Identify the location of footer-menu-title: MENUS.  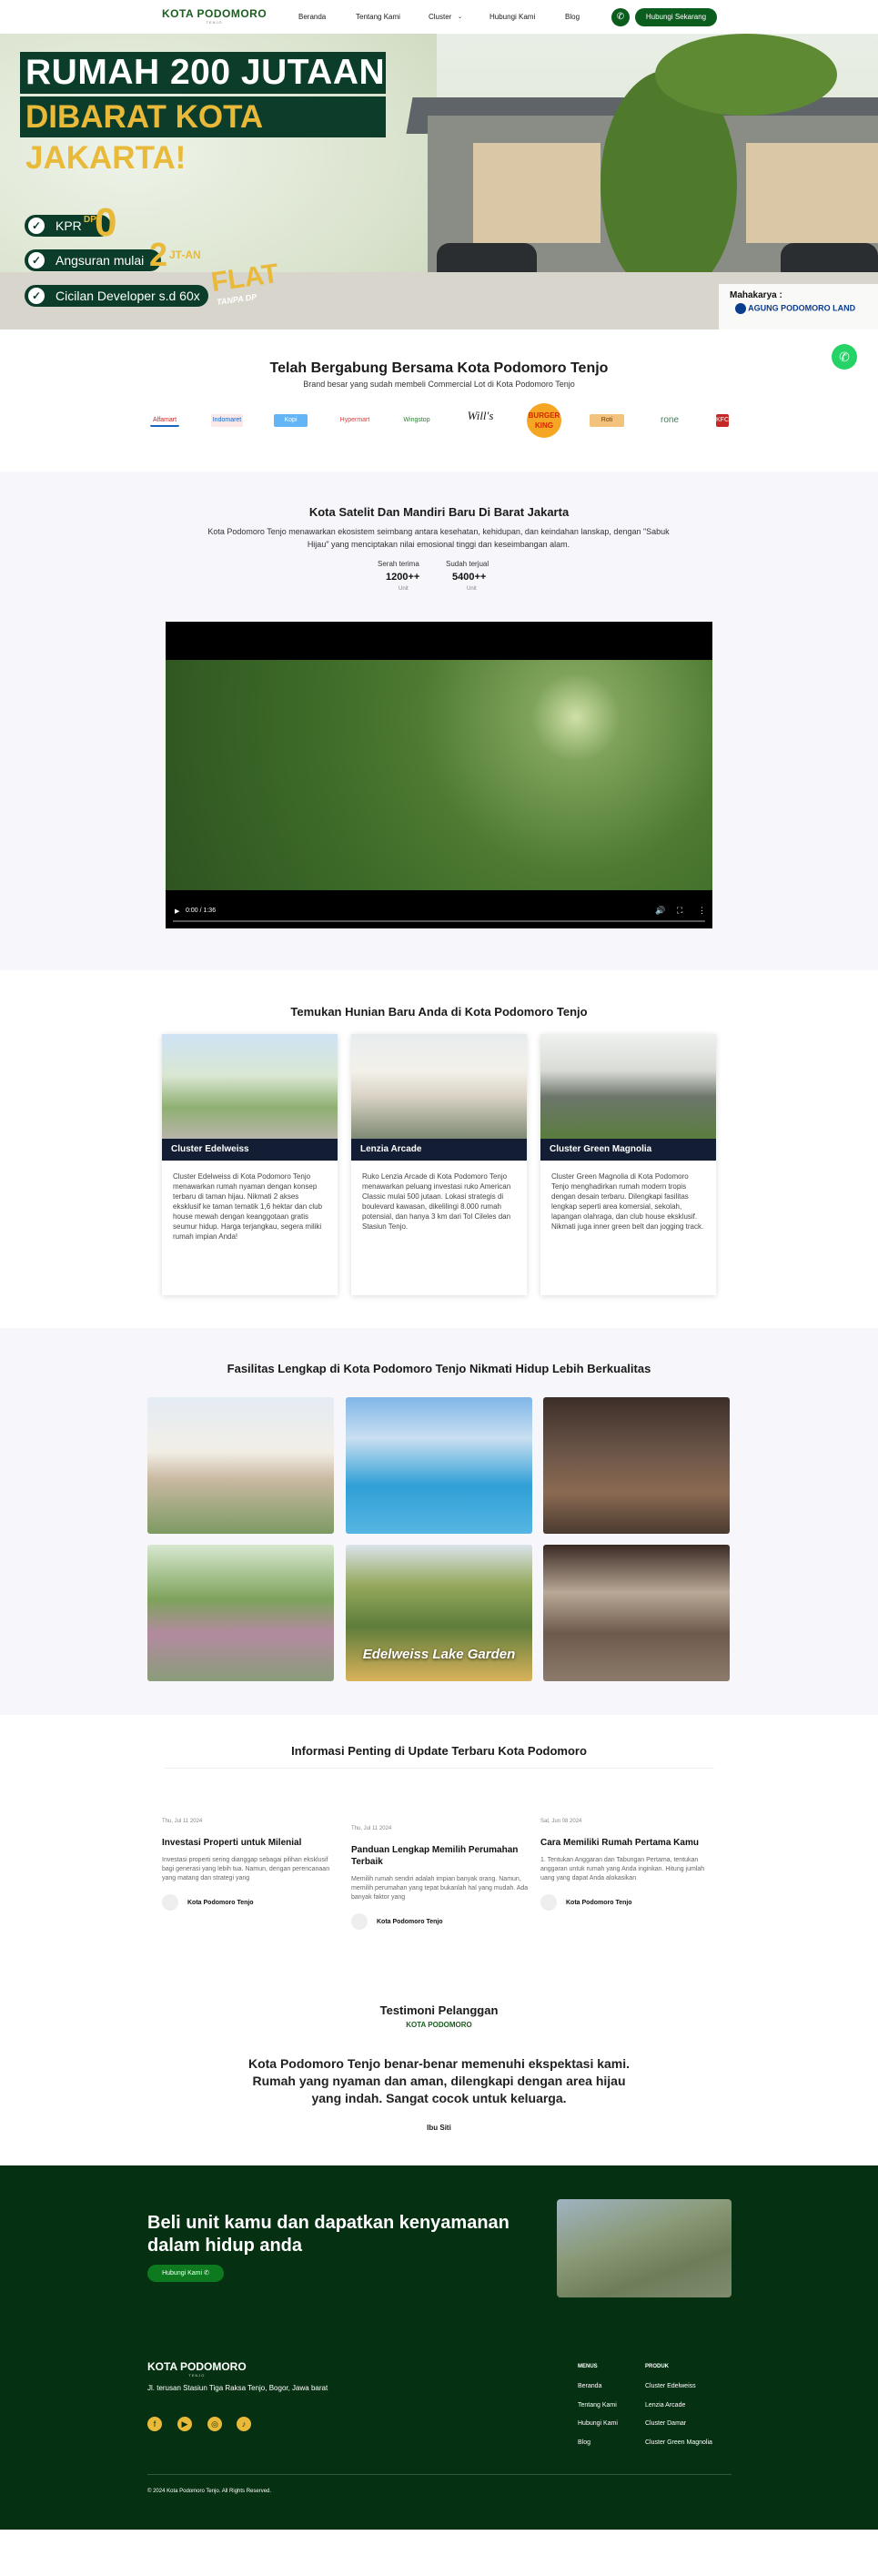
(588, 2366).